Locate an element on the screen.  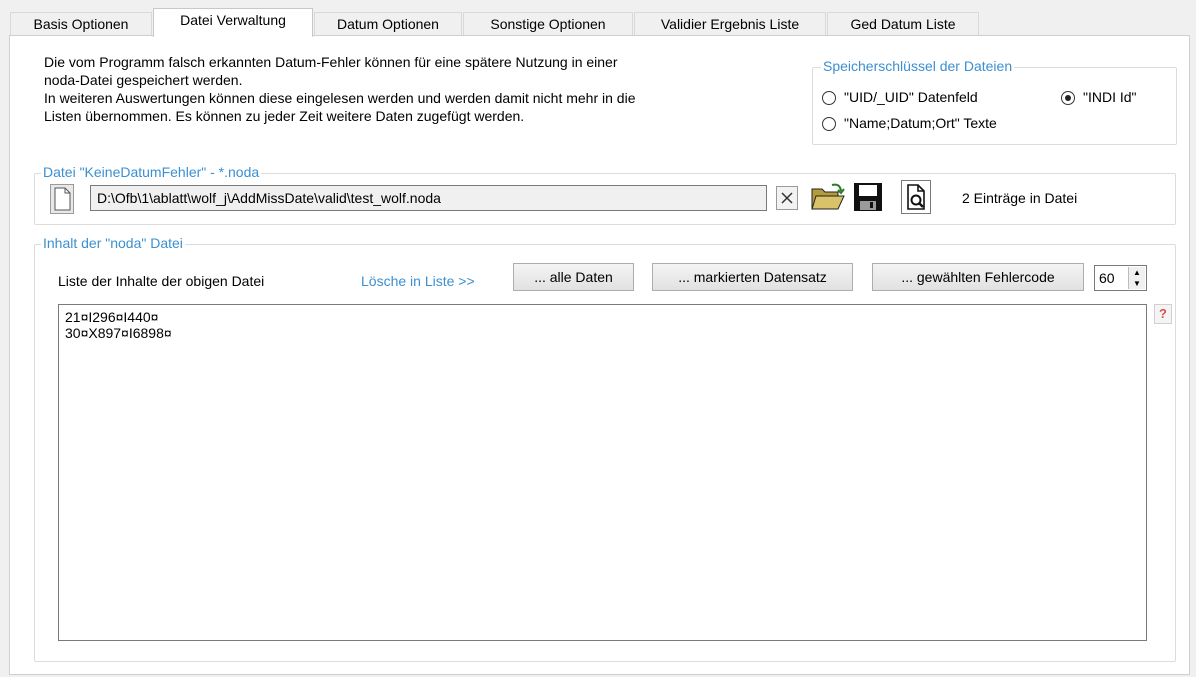
delete-all-button: ... alle Daten is located at coordinates (573, 277).